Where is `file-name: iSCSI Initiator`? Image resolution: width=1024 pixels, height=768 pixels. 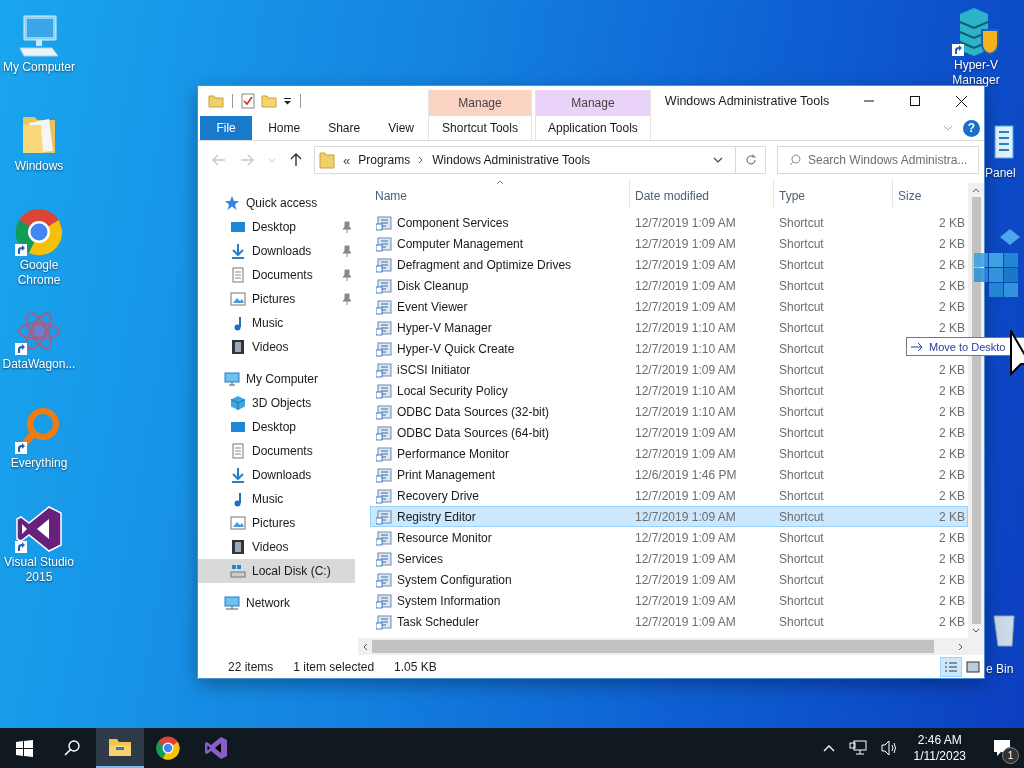
file-name: iSCSI Initiator is located at coordinates (434, 369).